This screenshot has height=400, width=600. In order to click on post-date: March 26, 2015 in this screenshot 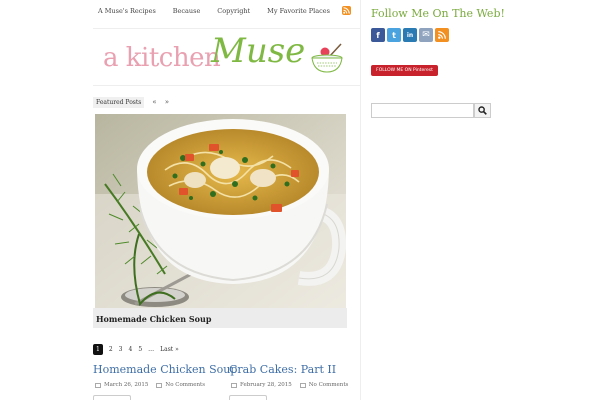, I will do `click(126, 385)`.